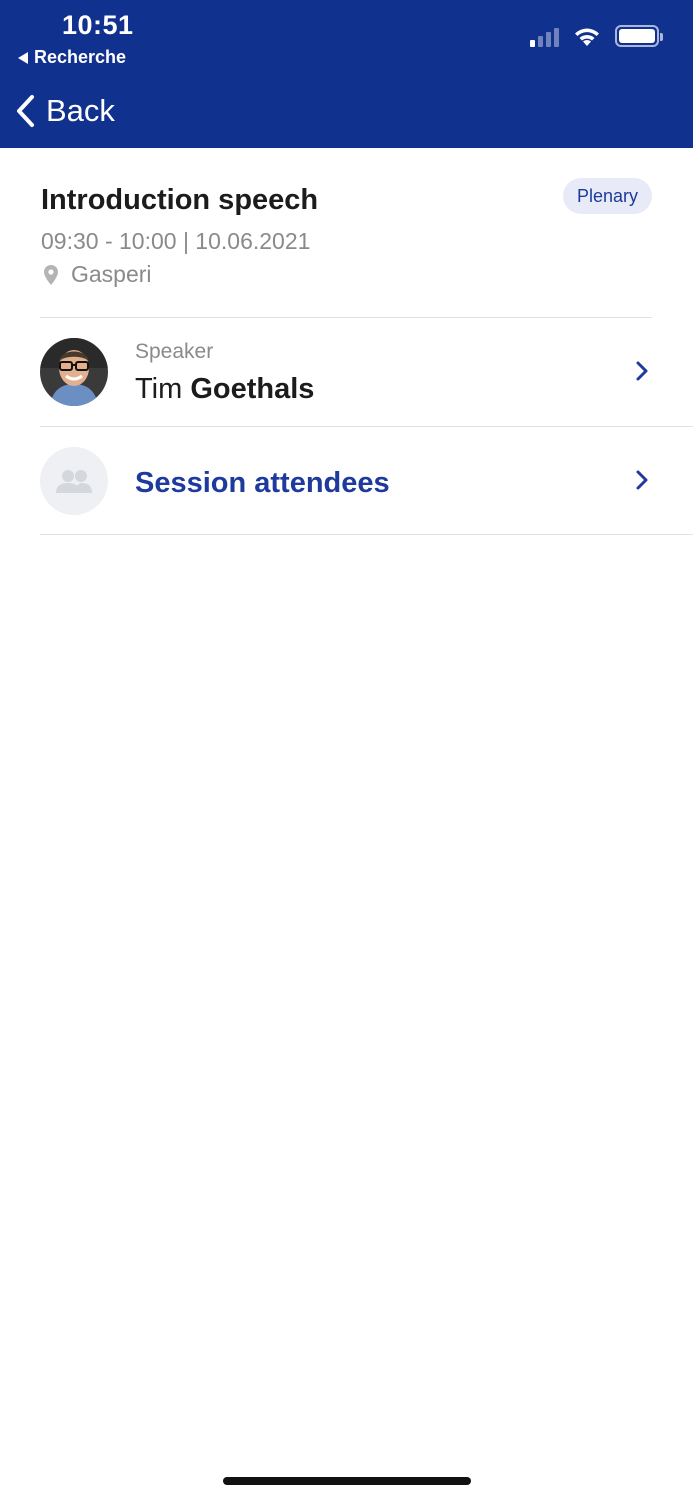 The height and width of the screenshot is (1500, 693). I want to click on speaker-name: Tim Goethals, so click(224, 389).